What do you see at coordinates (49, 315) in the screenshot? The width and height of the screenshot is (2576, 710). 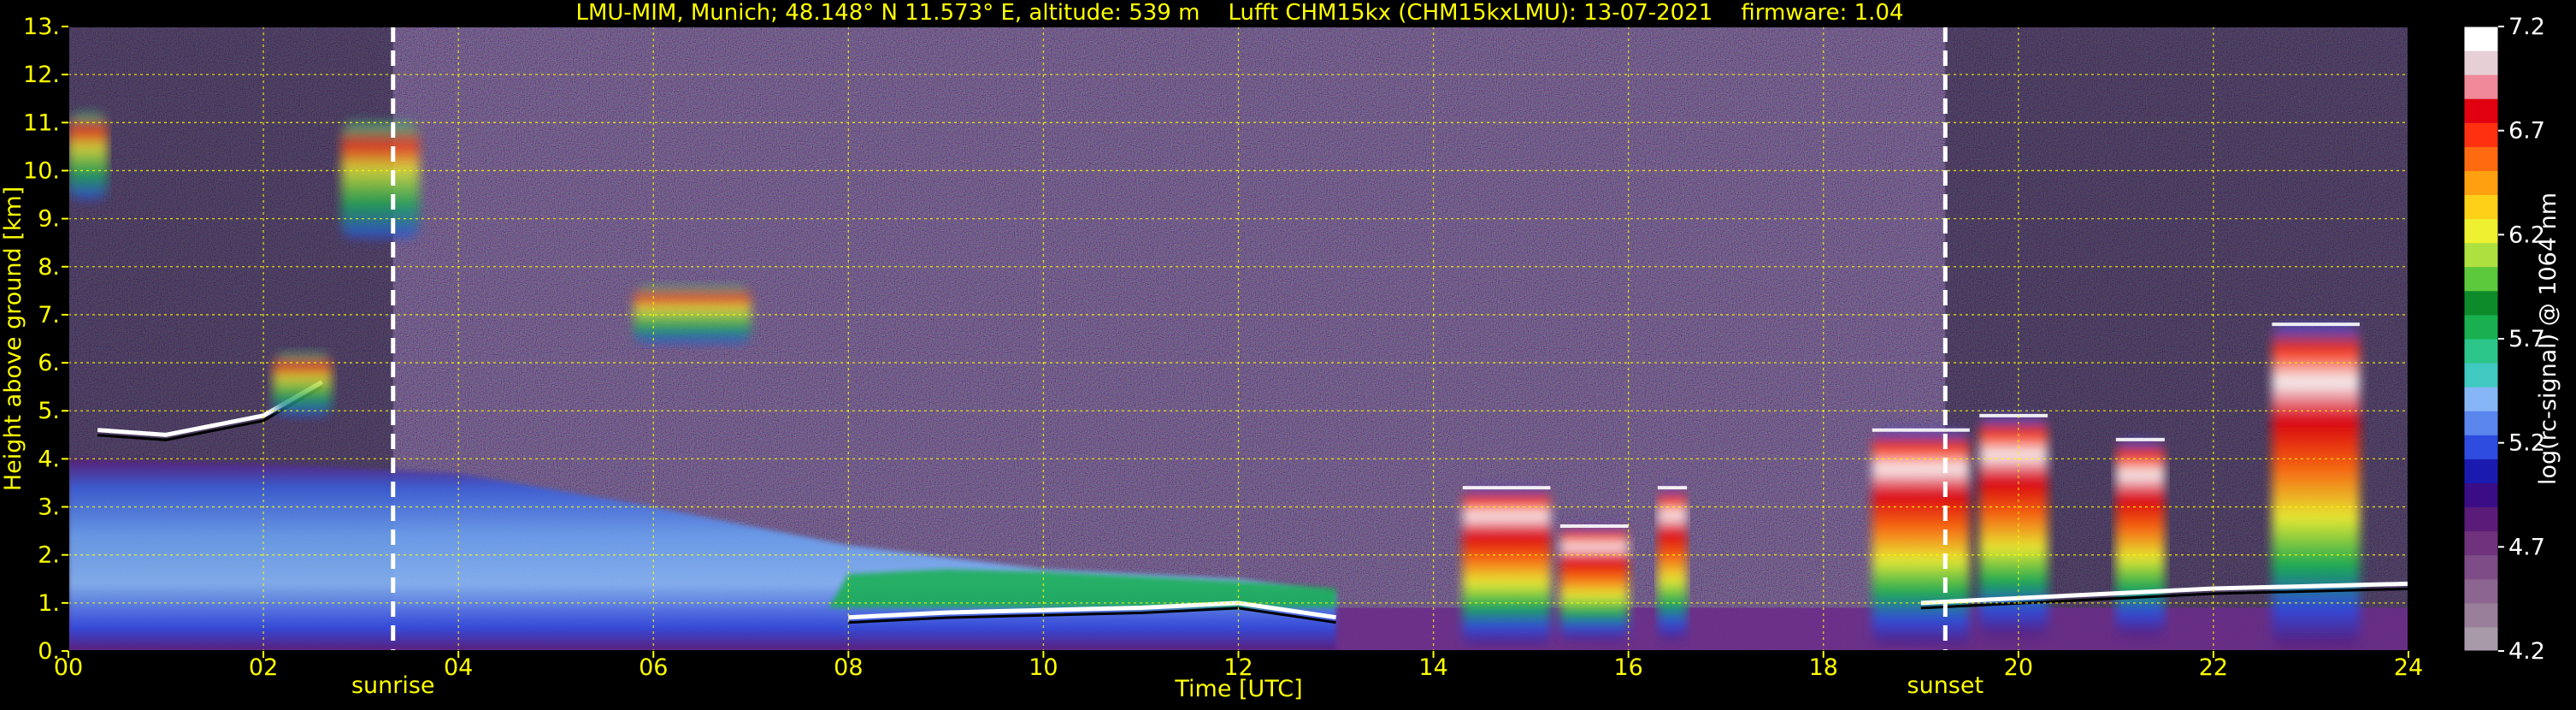 I see `y-tick-label: 7.` at bounding box center [49, 315].